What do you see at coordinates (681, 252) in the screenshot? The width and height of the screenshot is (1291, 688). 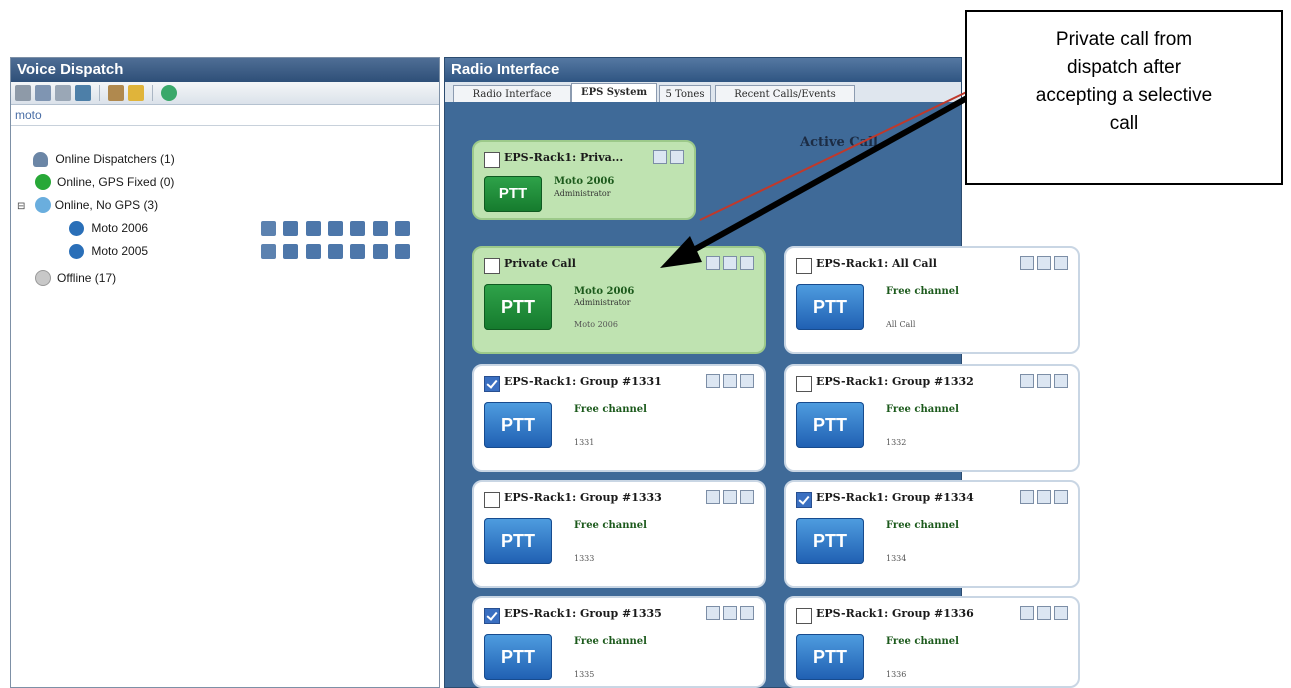 I see `black-arrow-head` at bounding box center [681, 252].